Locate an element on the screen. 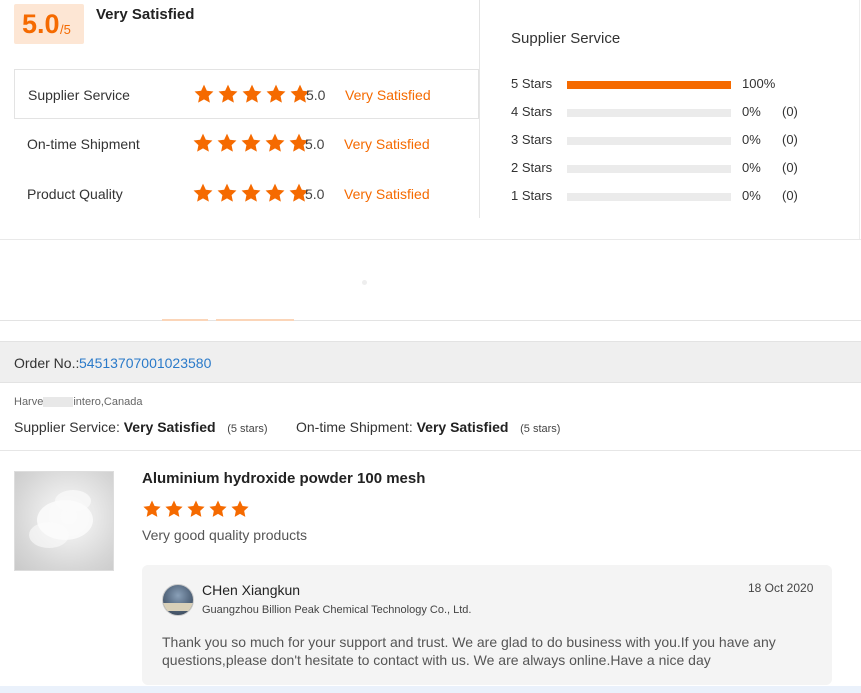  distribution-label: 2 Stars is located at coordinates (532, 167).